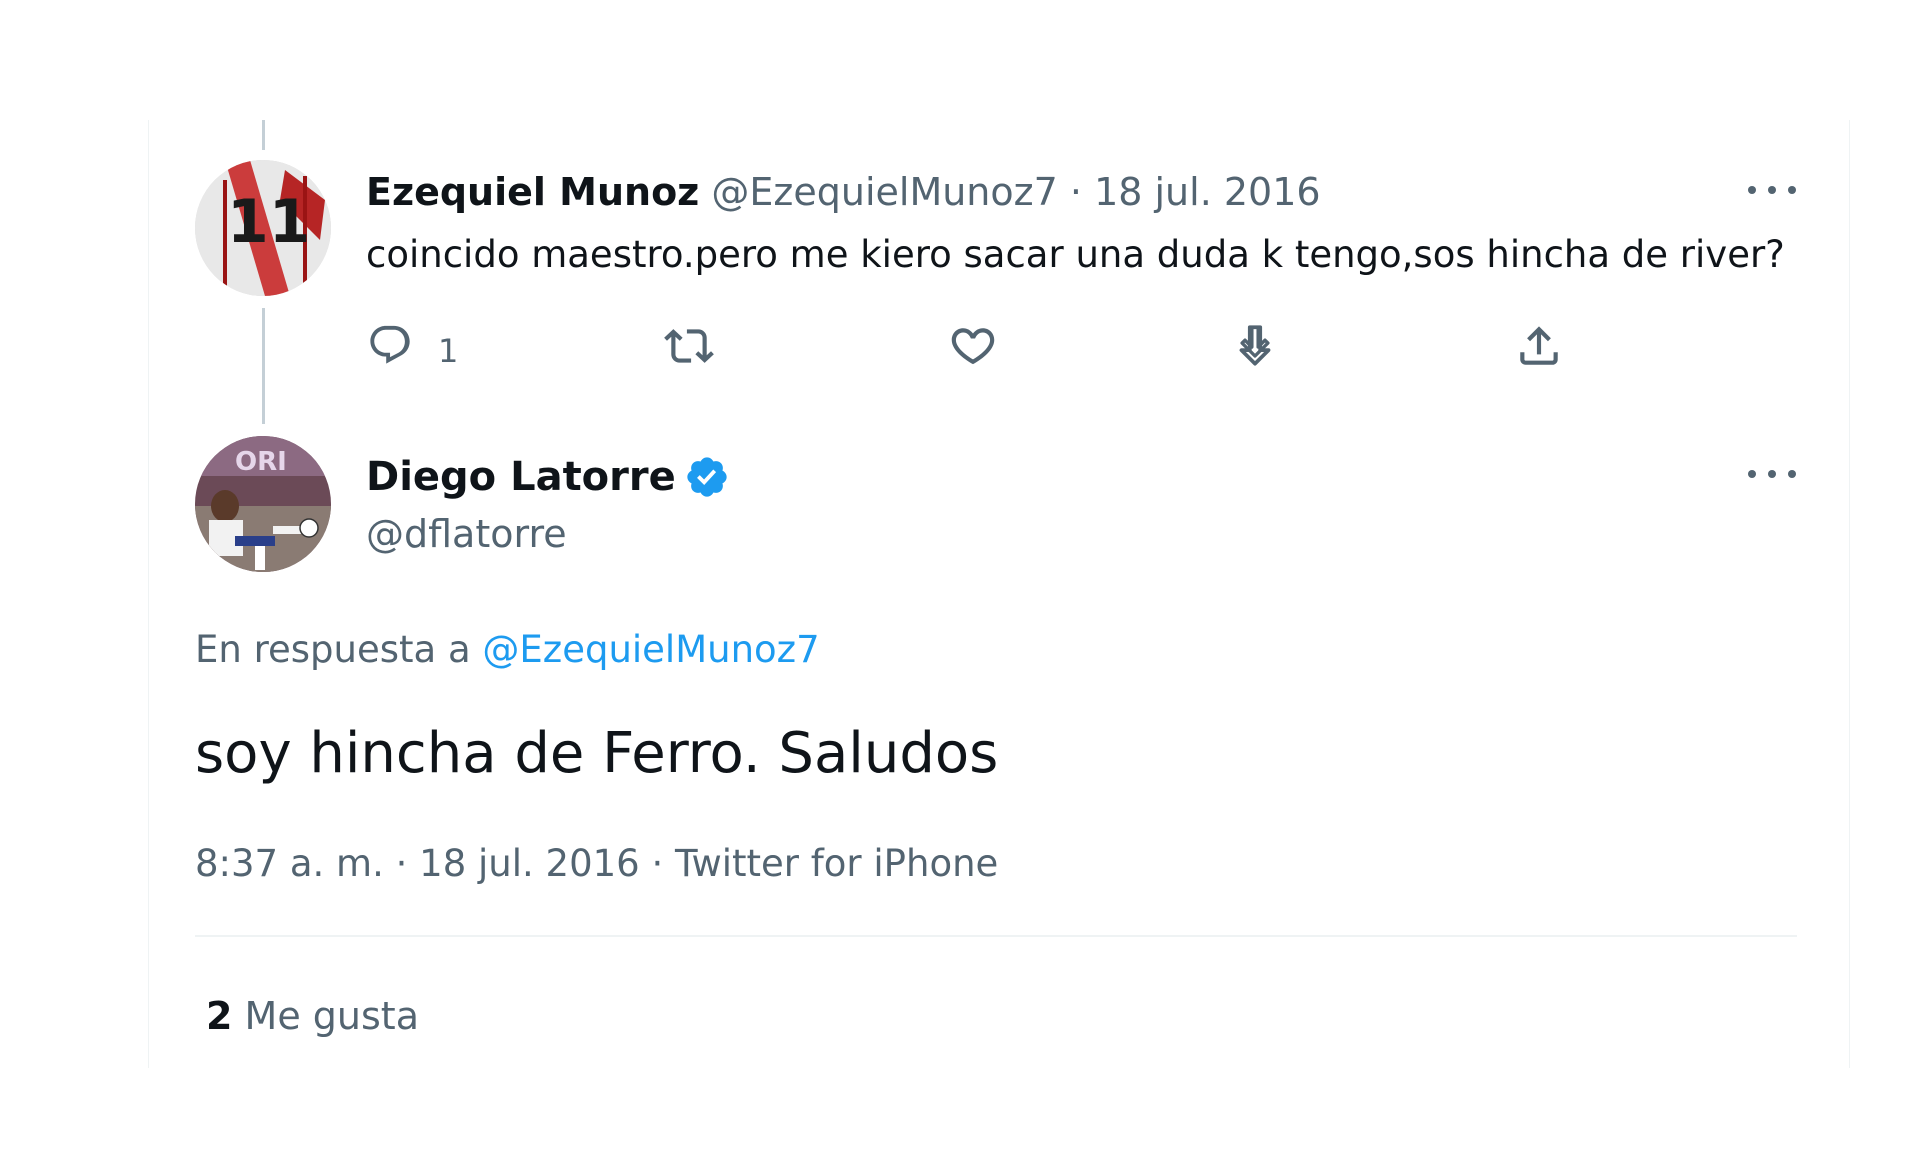 The image size is (1920, 1152). What do you see at coordinates (597, 753) in the screenshot?
I see `main-tweet-text: soy hincha de Ferro. Saludos` at bounding box center [597, 753].